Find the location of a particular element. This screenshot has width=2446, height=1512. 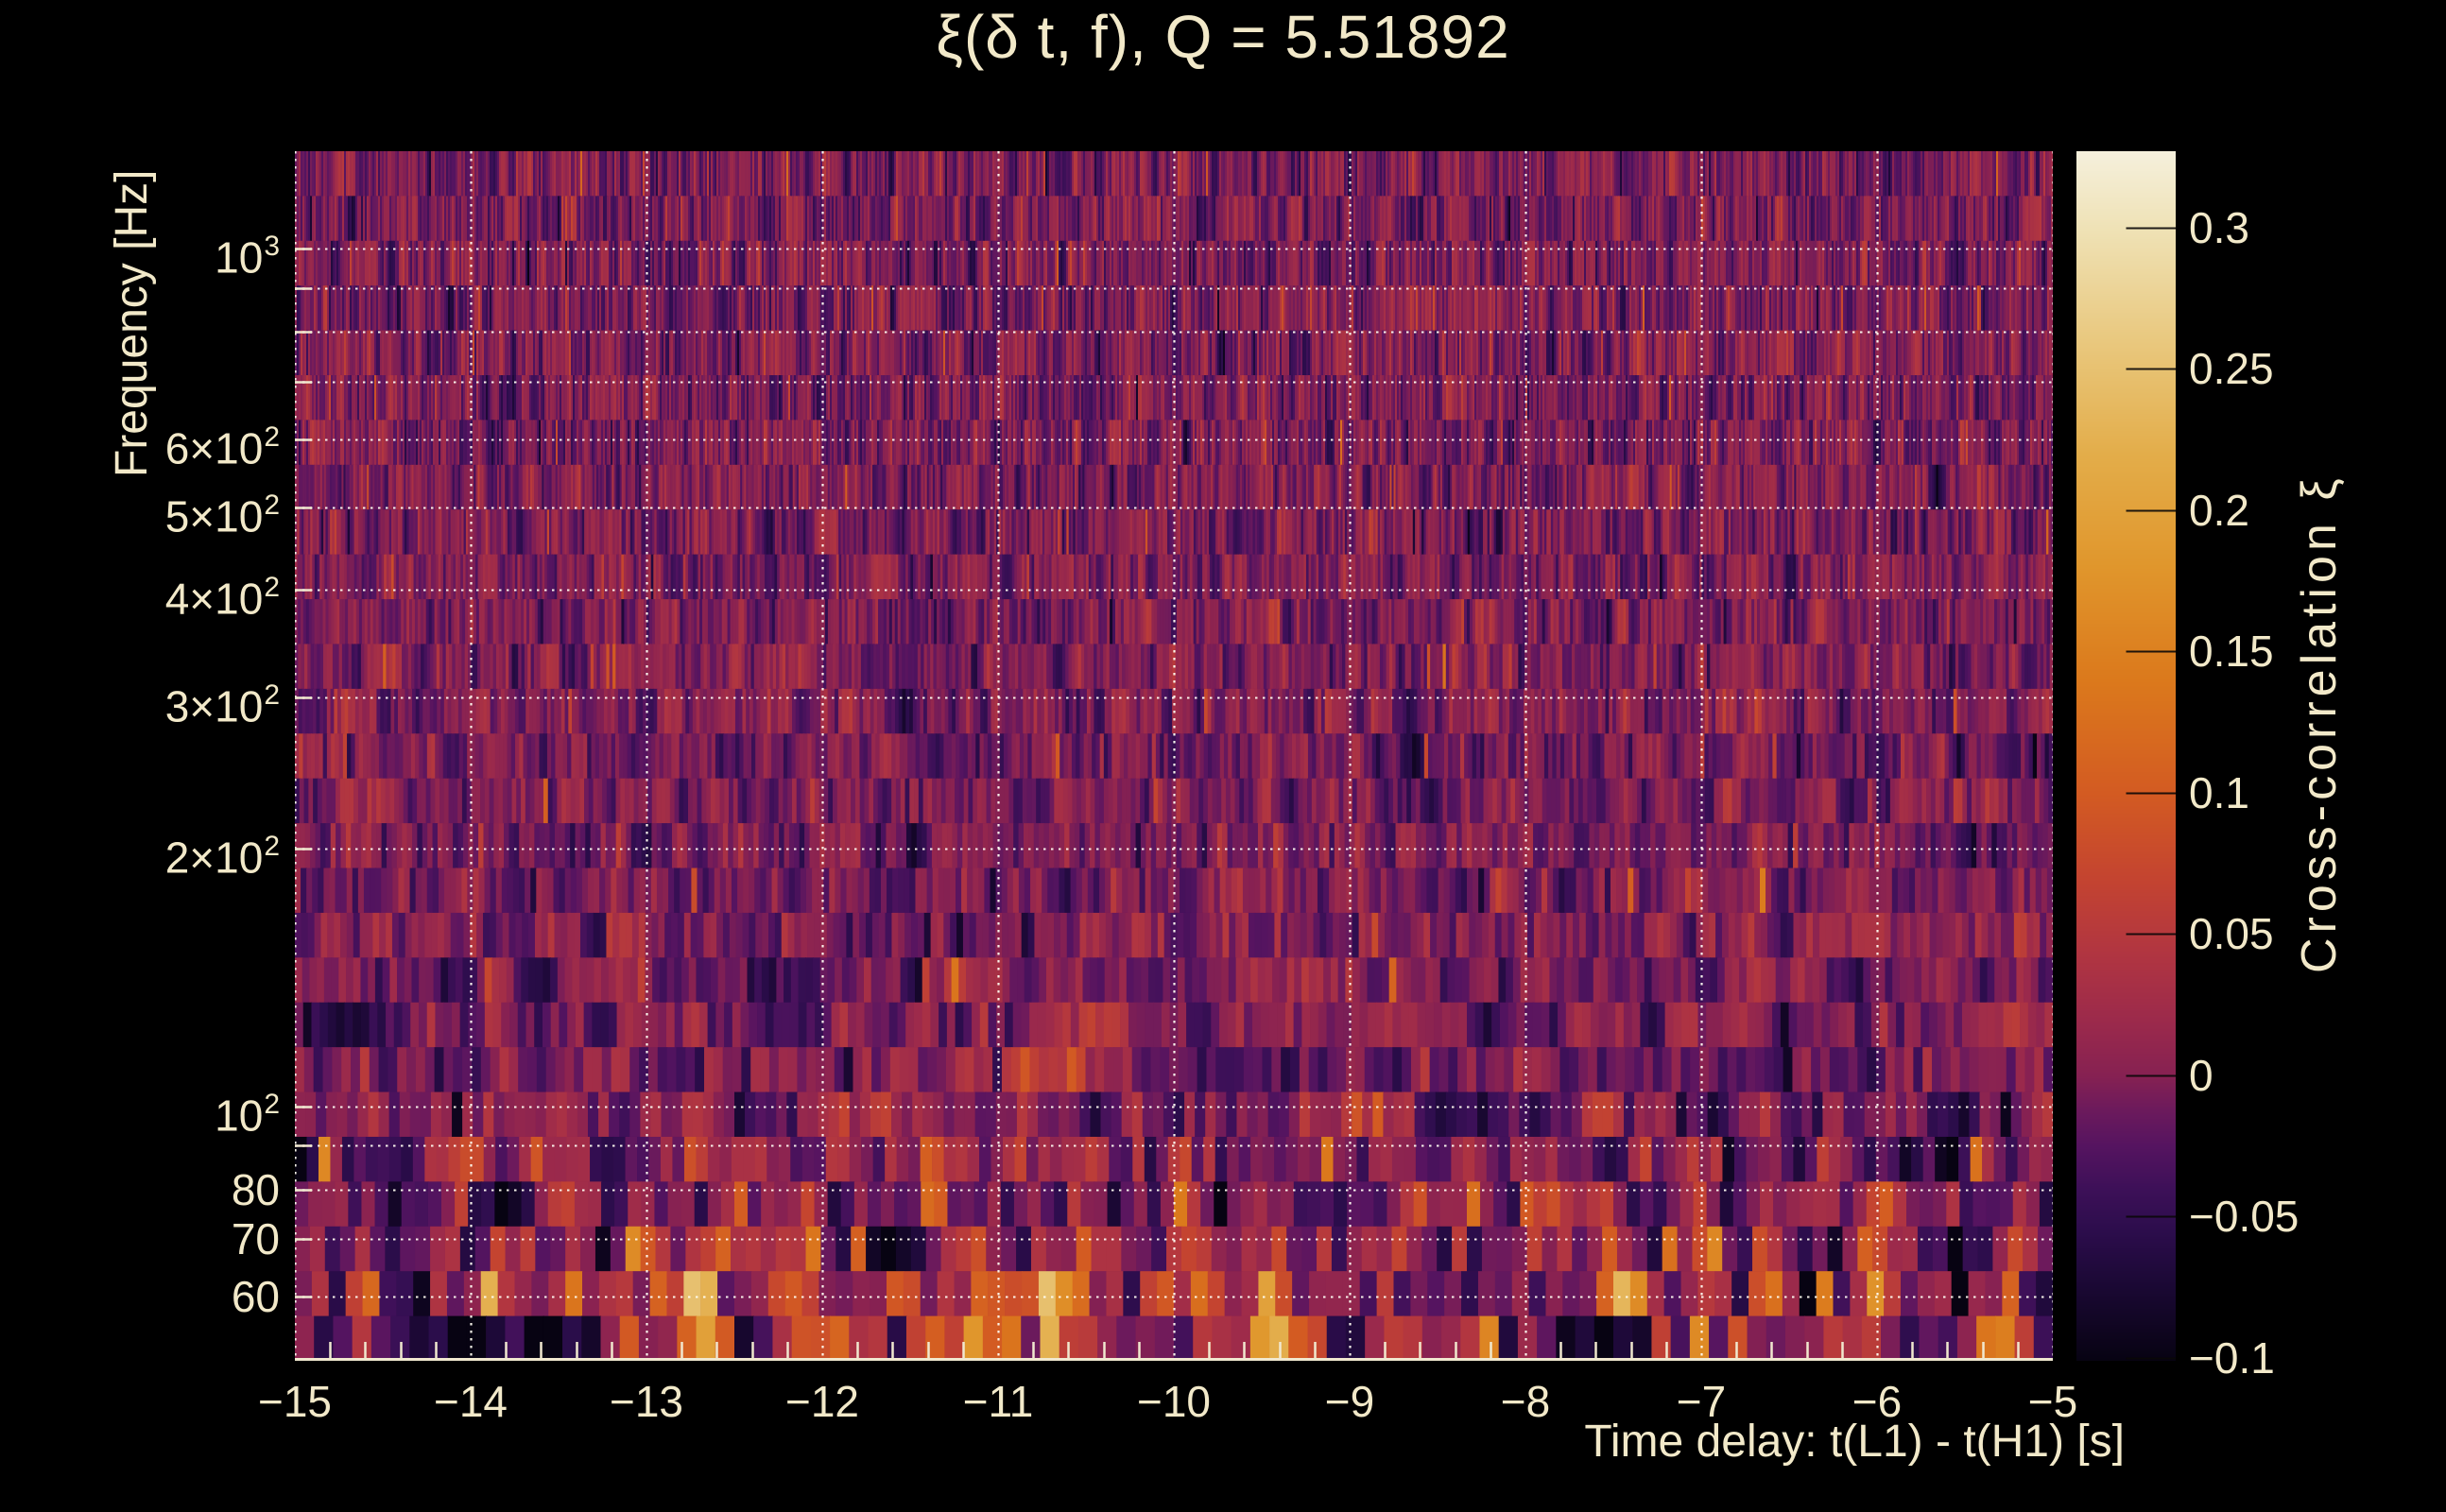

x-tick-label: −15 is located at coordinates (295, 1401).